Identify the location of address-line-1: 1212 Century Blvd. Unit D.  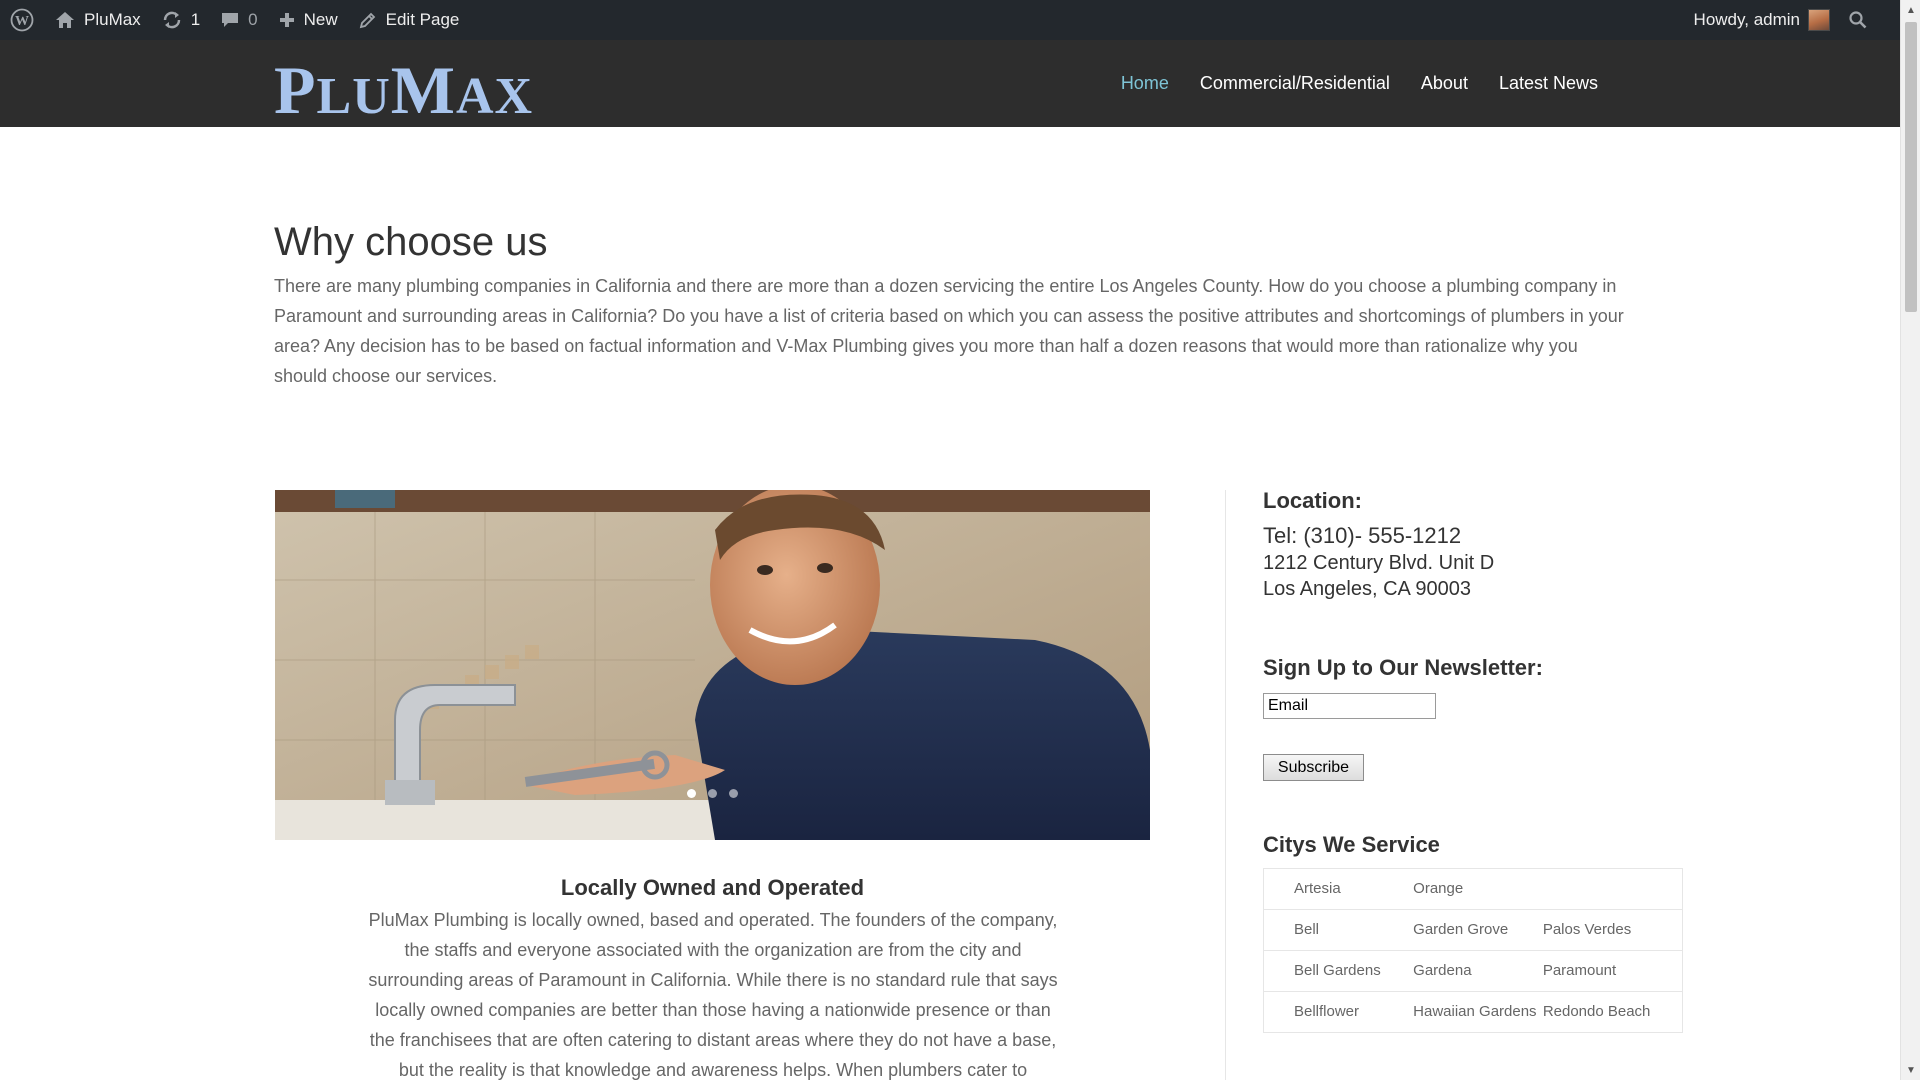
(1379, 563).